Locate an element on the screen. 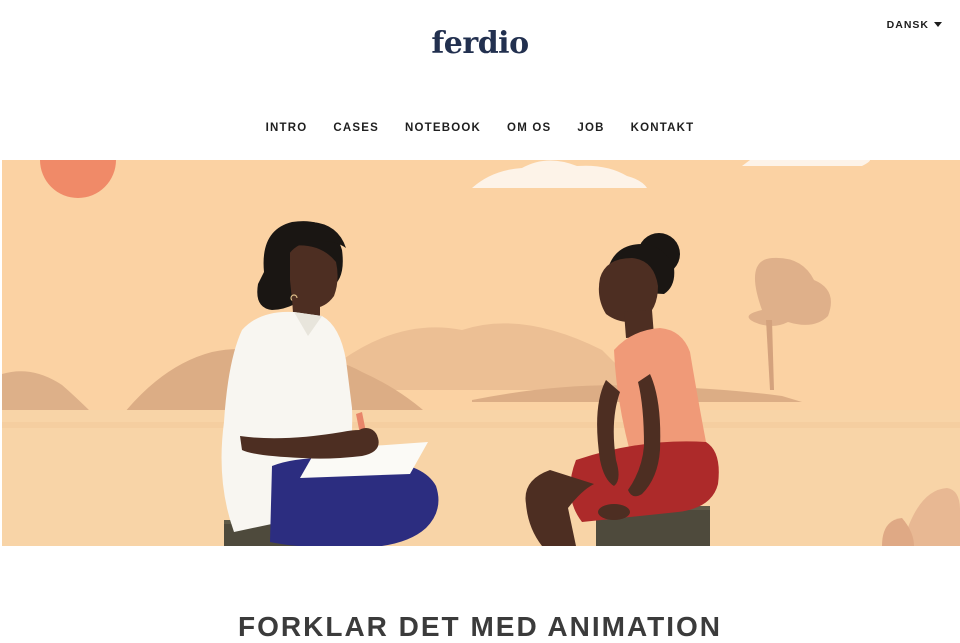 This screenshot has height=643, width=960. nav-item-kontakt: KONTAKT is located at coordinates (663, 128).